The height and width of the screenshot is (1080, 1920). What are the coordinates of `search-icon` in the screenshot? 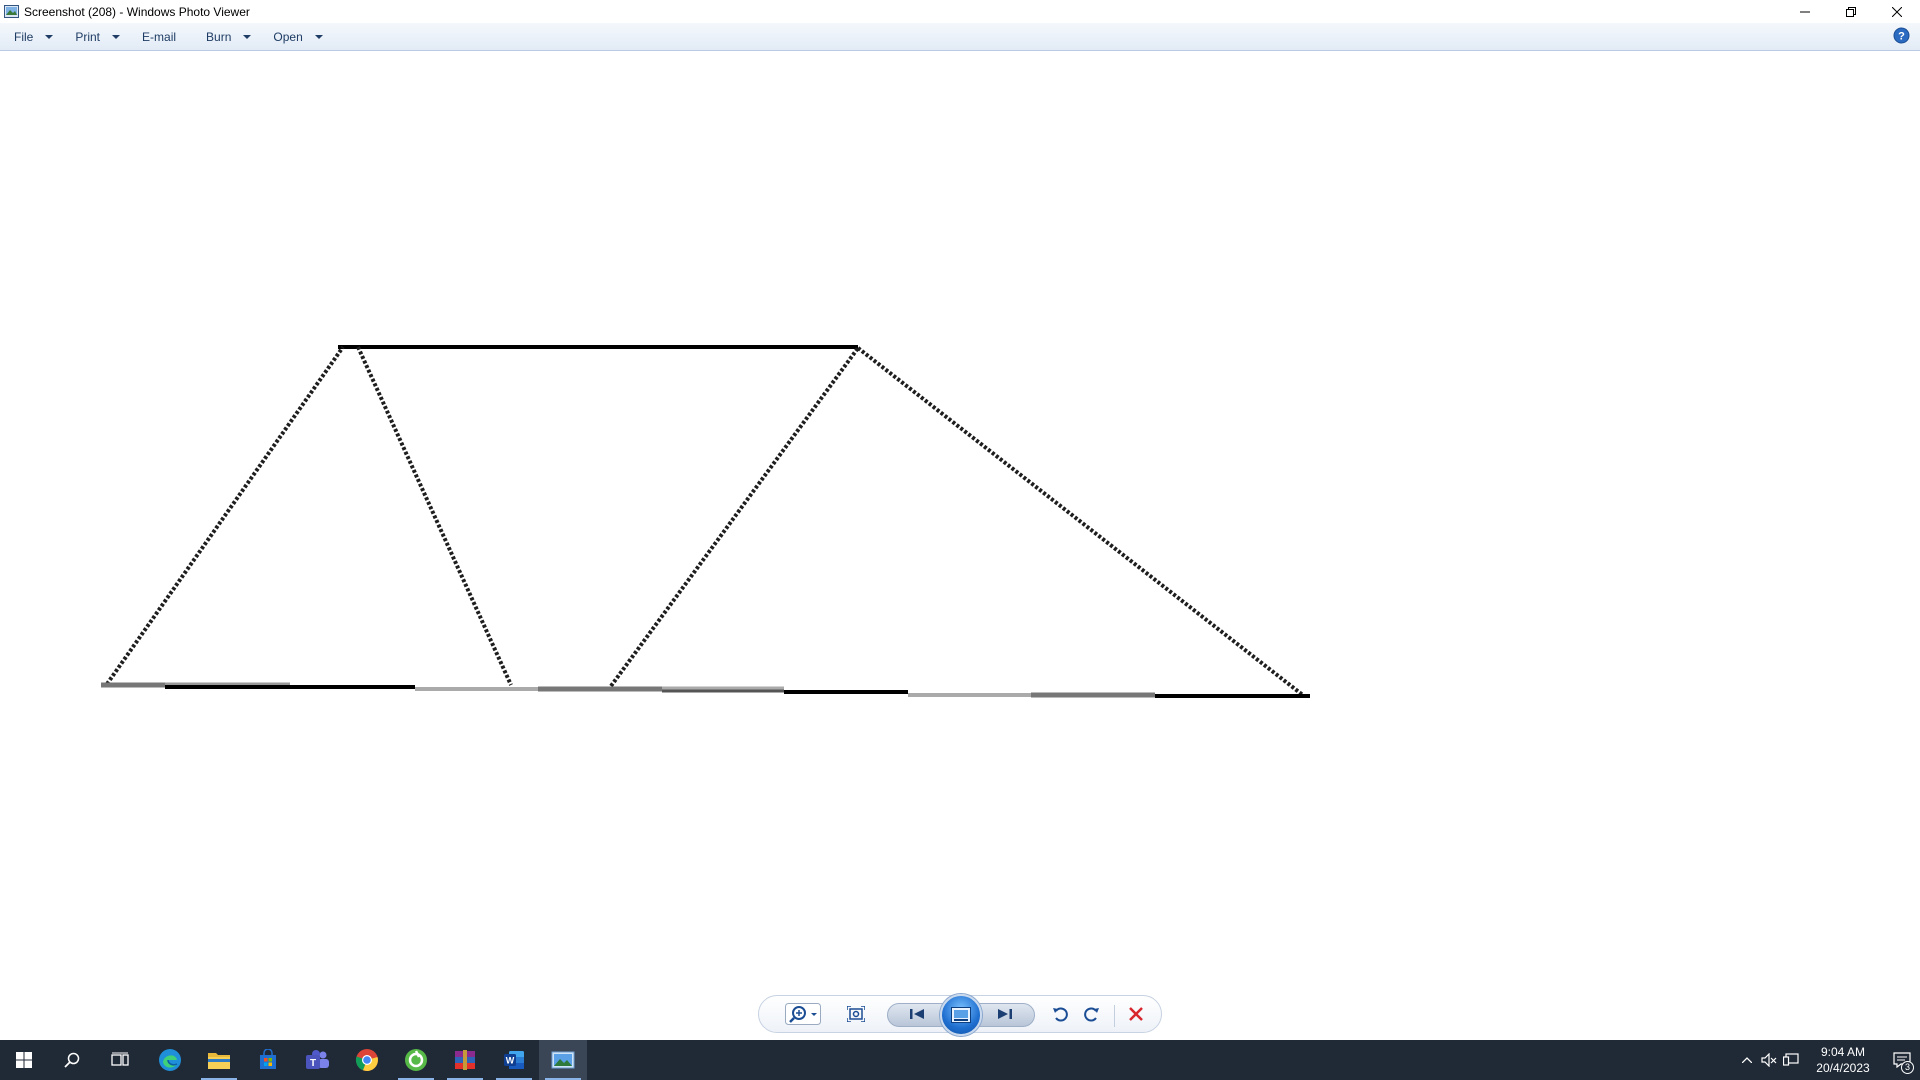 It's located at (72, 1060).